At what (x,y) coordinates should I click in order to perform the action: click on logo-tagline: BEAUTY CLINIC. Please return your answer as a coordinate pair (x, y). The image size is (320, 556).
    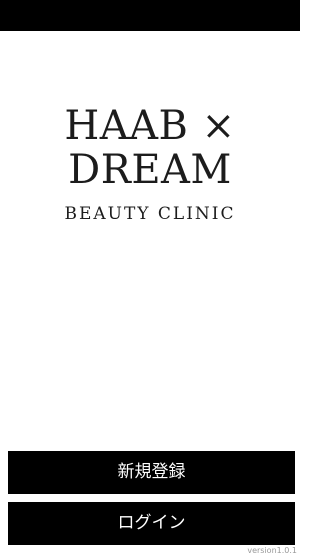
    Looking at the image, I should click on (150, 214).